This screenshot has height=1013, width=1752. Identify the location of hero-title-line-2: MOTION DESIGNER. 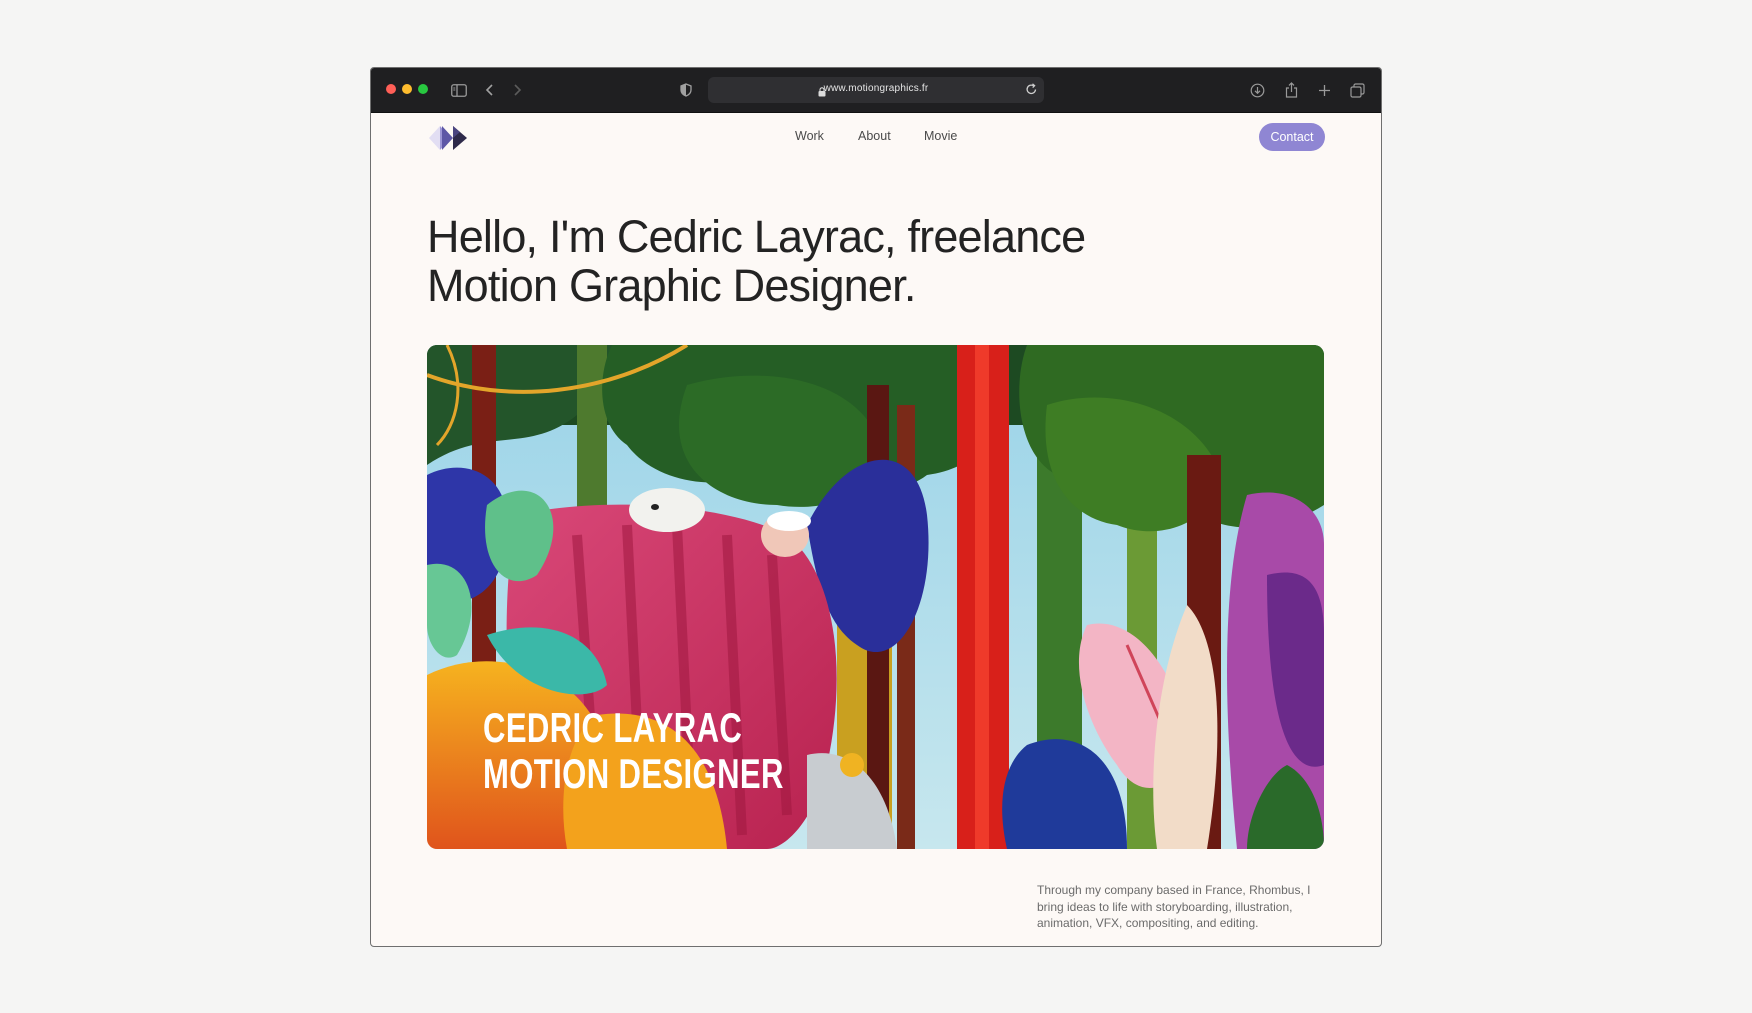
(633, 773).